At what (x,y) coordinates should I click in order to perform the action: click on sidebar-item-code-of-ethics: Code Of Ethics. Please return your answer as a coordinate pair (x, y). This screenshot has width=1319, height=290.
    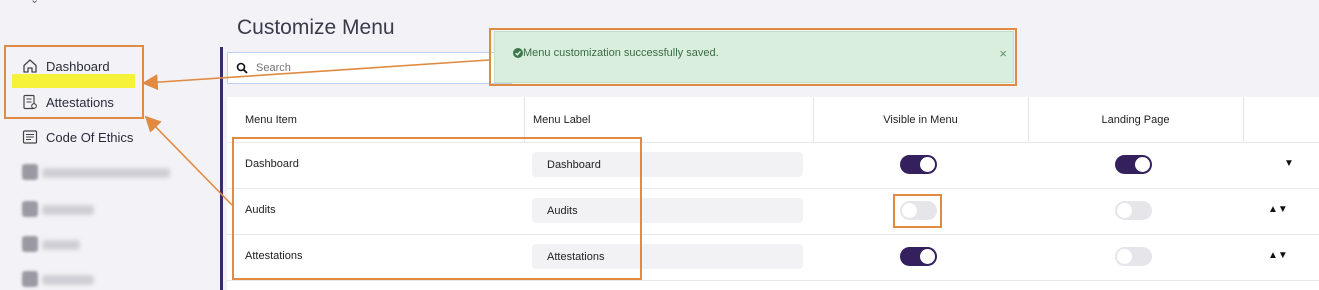
    Looking at the image, I should click on (77, 137).